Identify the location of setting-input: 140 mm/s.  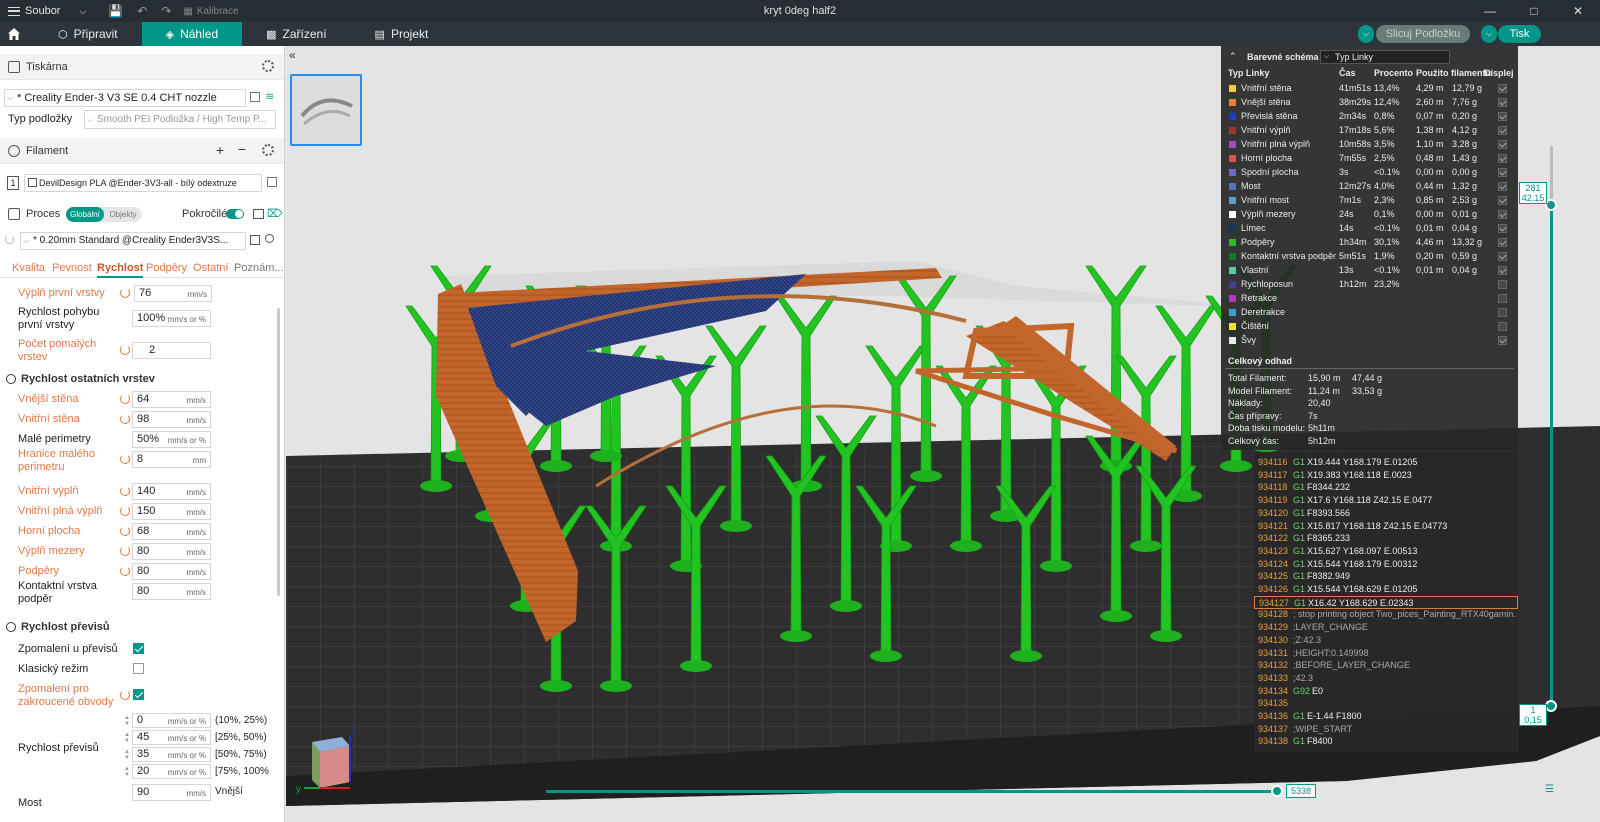
(171, 491).